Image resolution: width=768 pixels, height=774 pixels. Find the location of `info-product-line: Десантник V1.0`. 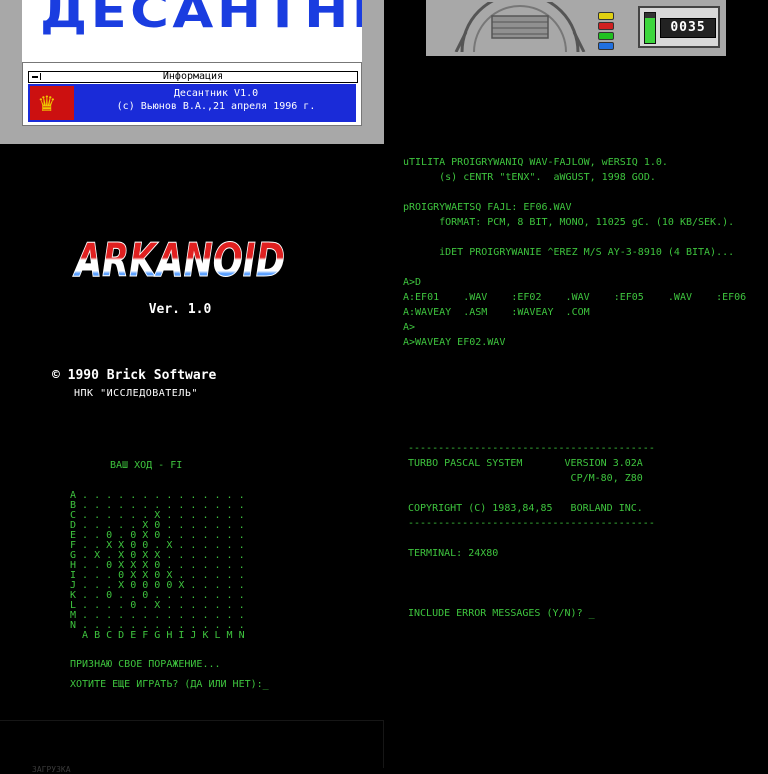

info-product-line: Десантник V1.0 is located at coordinates (216, 93).